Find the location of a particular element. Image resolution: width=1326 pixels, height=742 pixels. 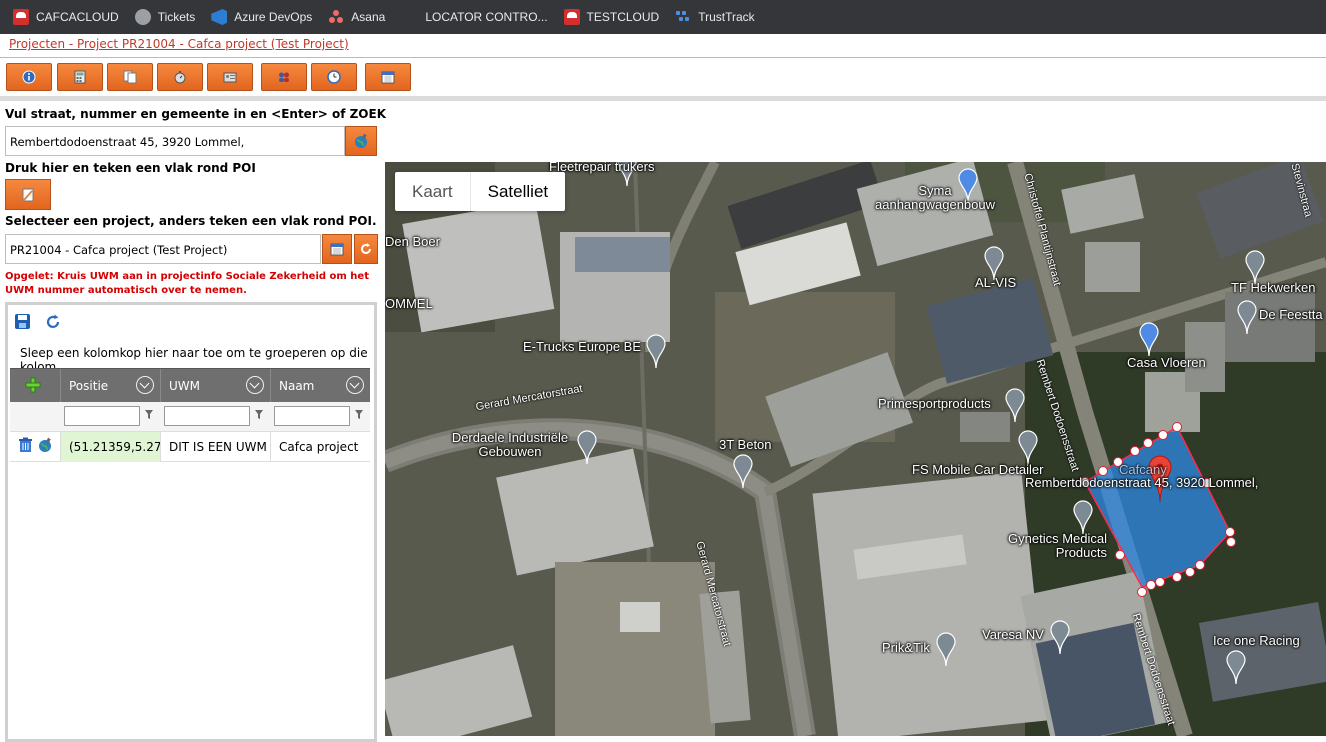

project-select: PR21004 - Cafca project (Test Project) is located at coordinates (163, 249).